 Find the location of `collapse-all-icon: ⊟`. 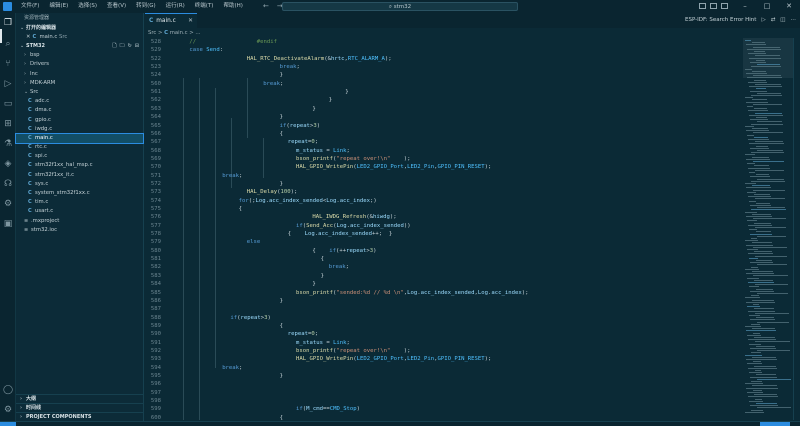

collapse-all-icon: ⊟ is located at coordinates (137, 46).